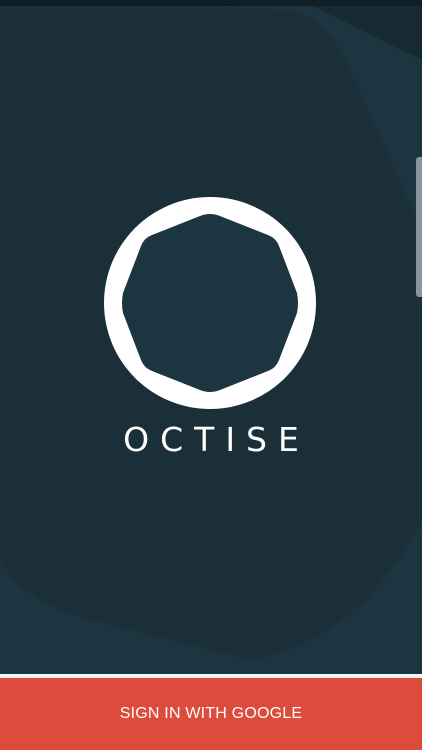  I want to click on sign-in-button-label: SIGN IN WITH GOOGLE, so click(211, 713).